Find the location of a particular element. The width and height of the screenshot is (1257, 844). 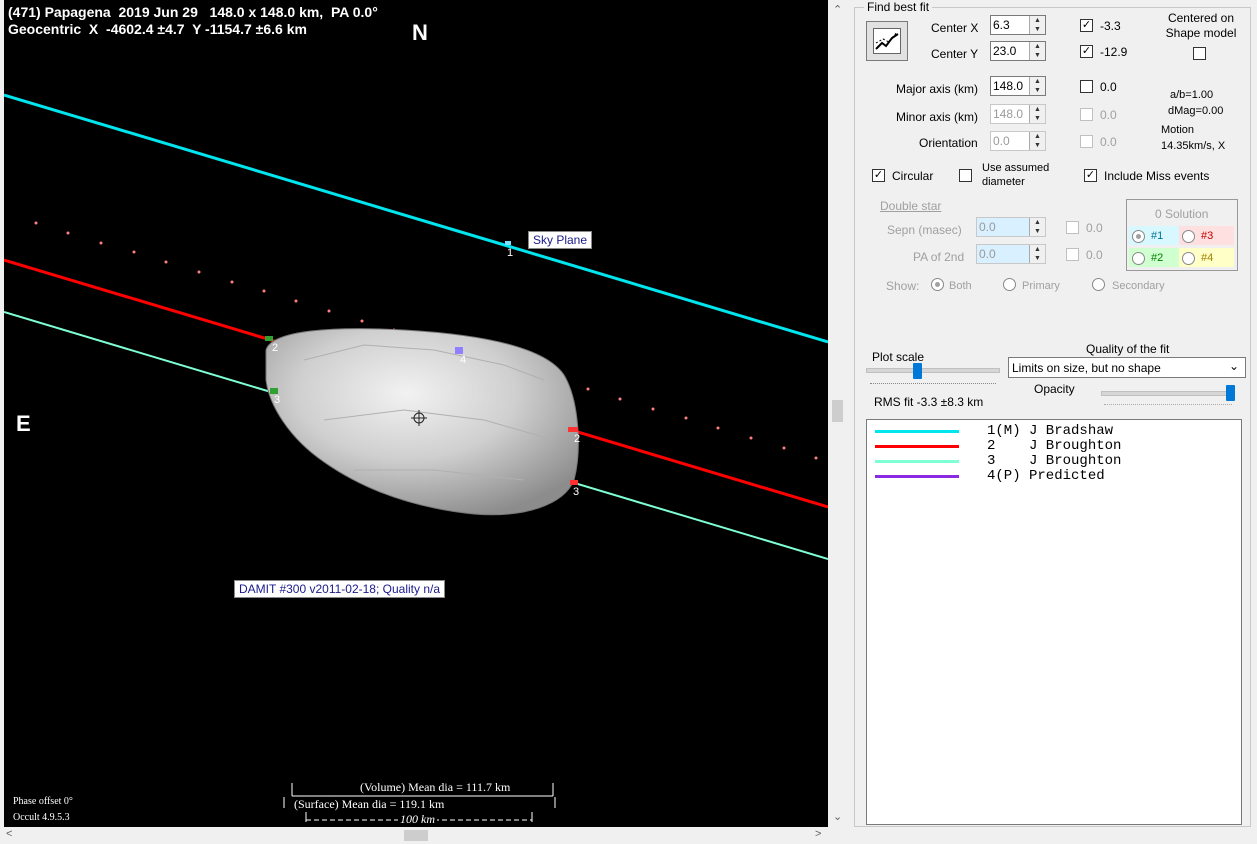

legend-text-3: 3 J Broughton is located at coordinates (1054, 461).